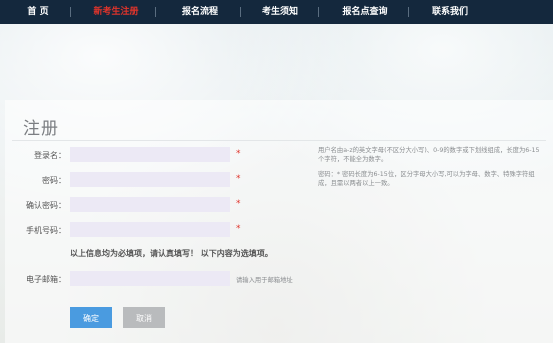 The image size is (553, 343). Describe the element at coordinates (264, 280) in the screenshot. I see `email-hint: 请输入用于邮箱地址` at that location.